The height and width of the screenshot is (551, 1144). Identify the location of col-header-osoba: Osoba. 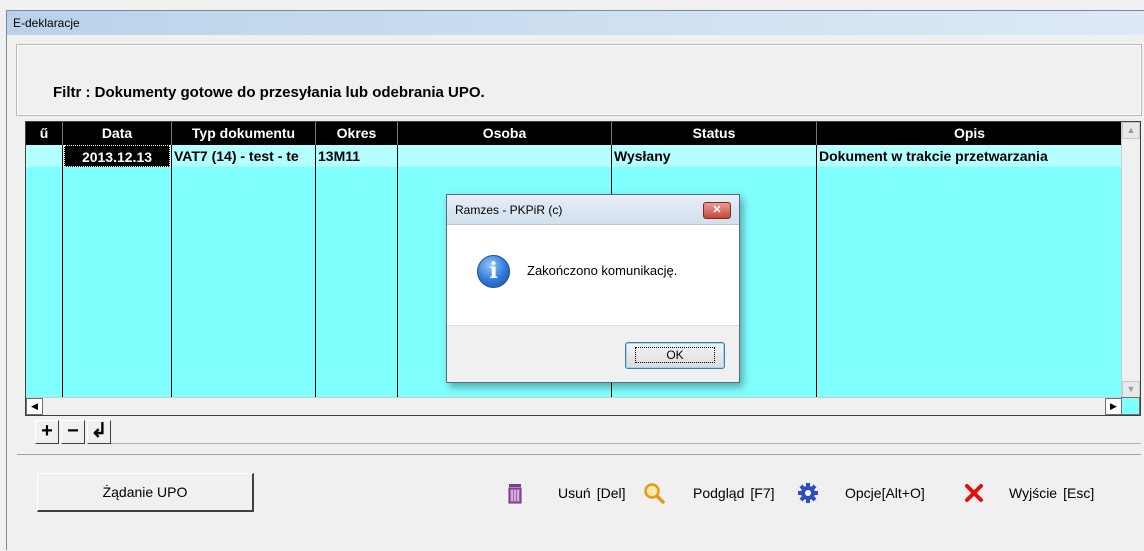
(505, 133).